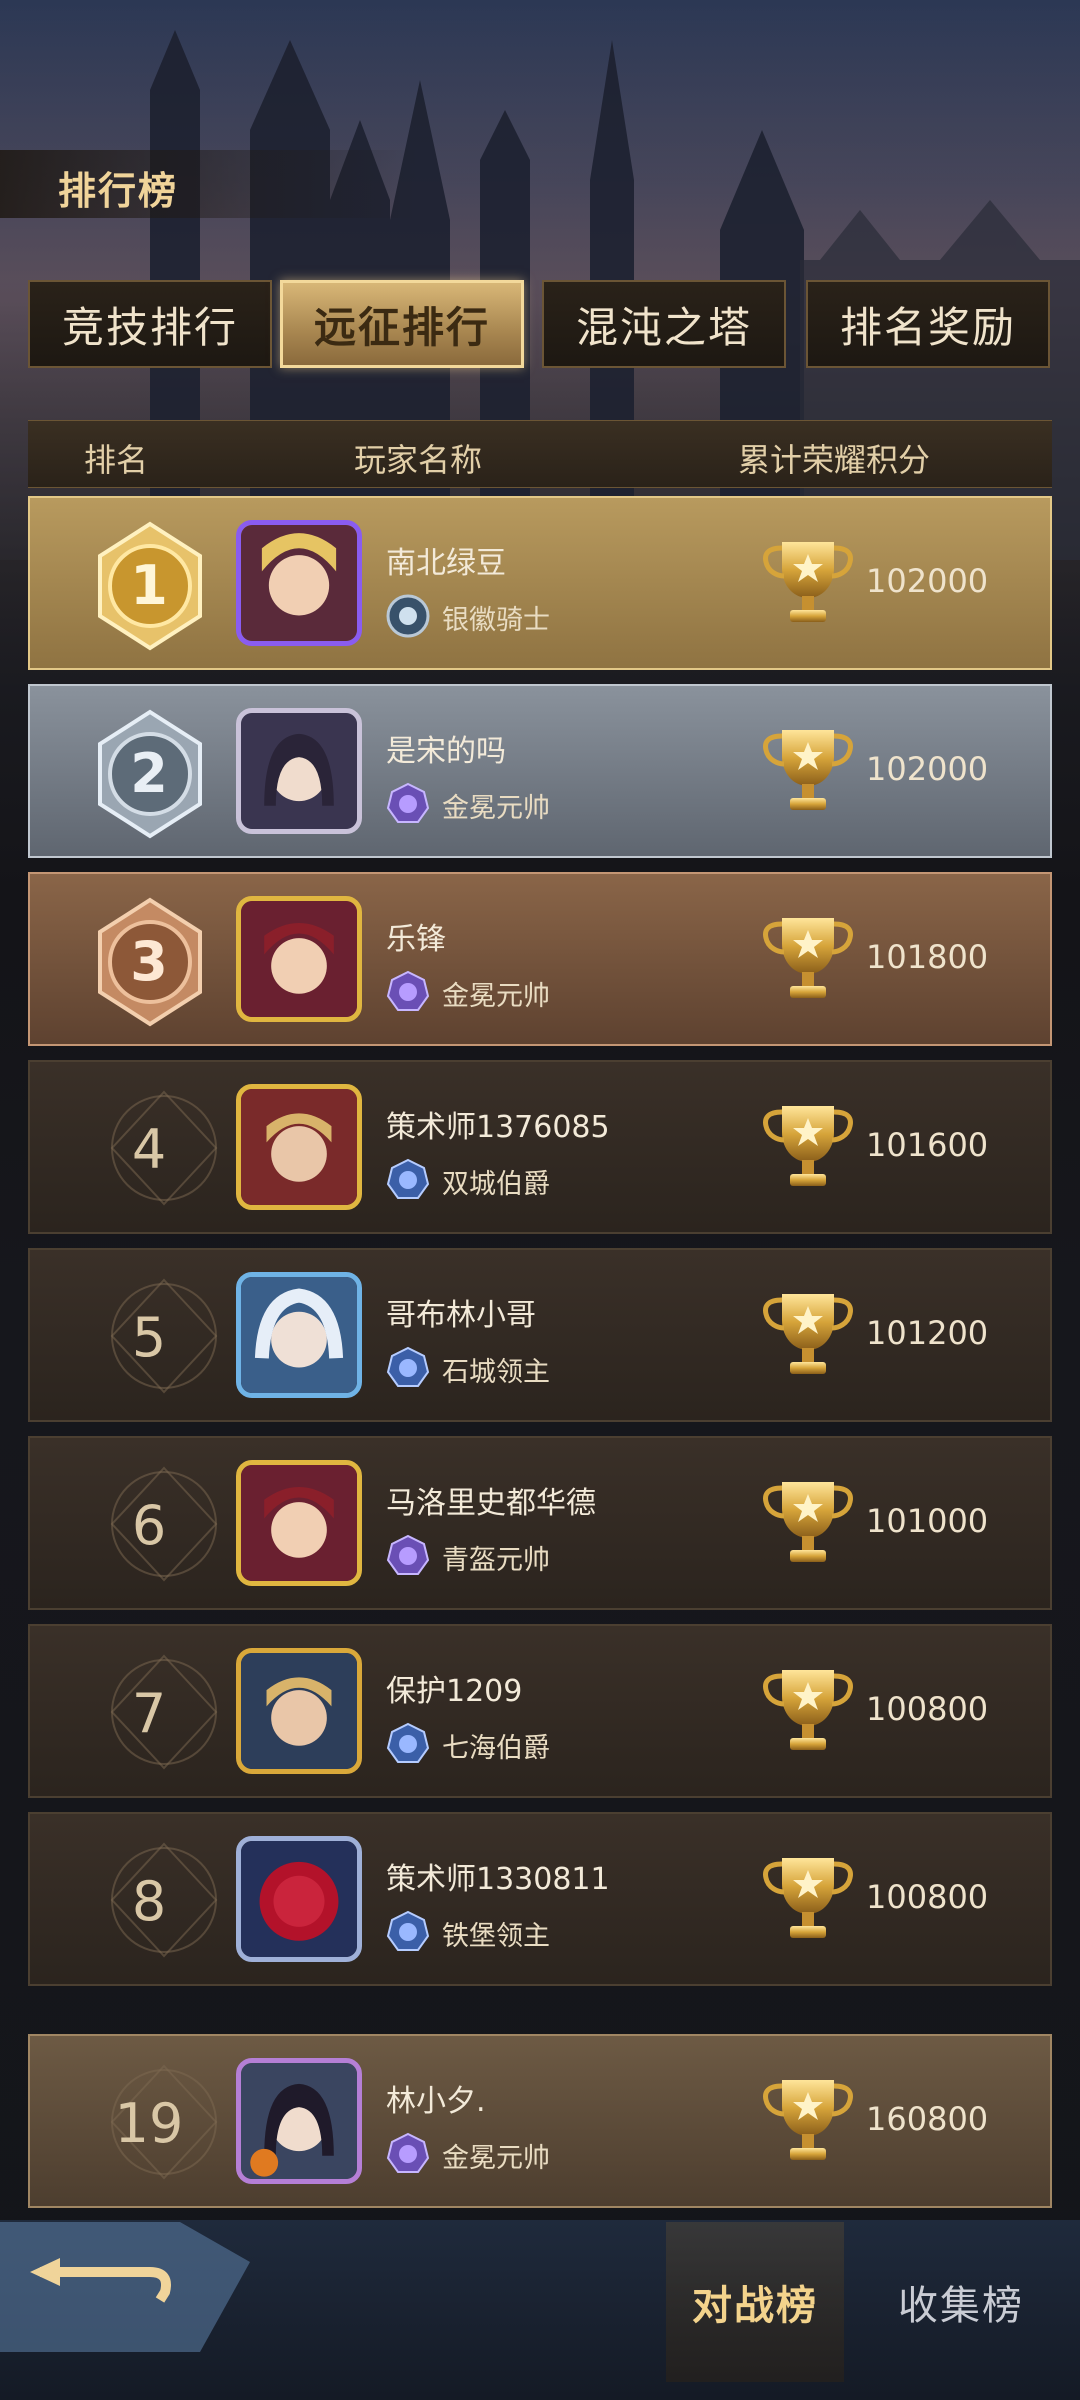  Describe the element at coordinates (540, 2121) in the screenshot. I see `my-ranking-row: 19 林小夕. 金冕元帅 160800` at that location.